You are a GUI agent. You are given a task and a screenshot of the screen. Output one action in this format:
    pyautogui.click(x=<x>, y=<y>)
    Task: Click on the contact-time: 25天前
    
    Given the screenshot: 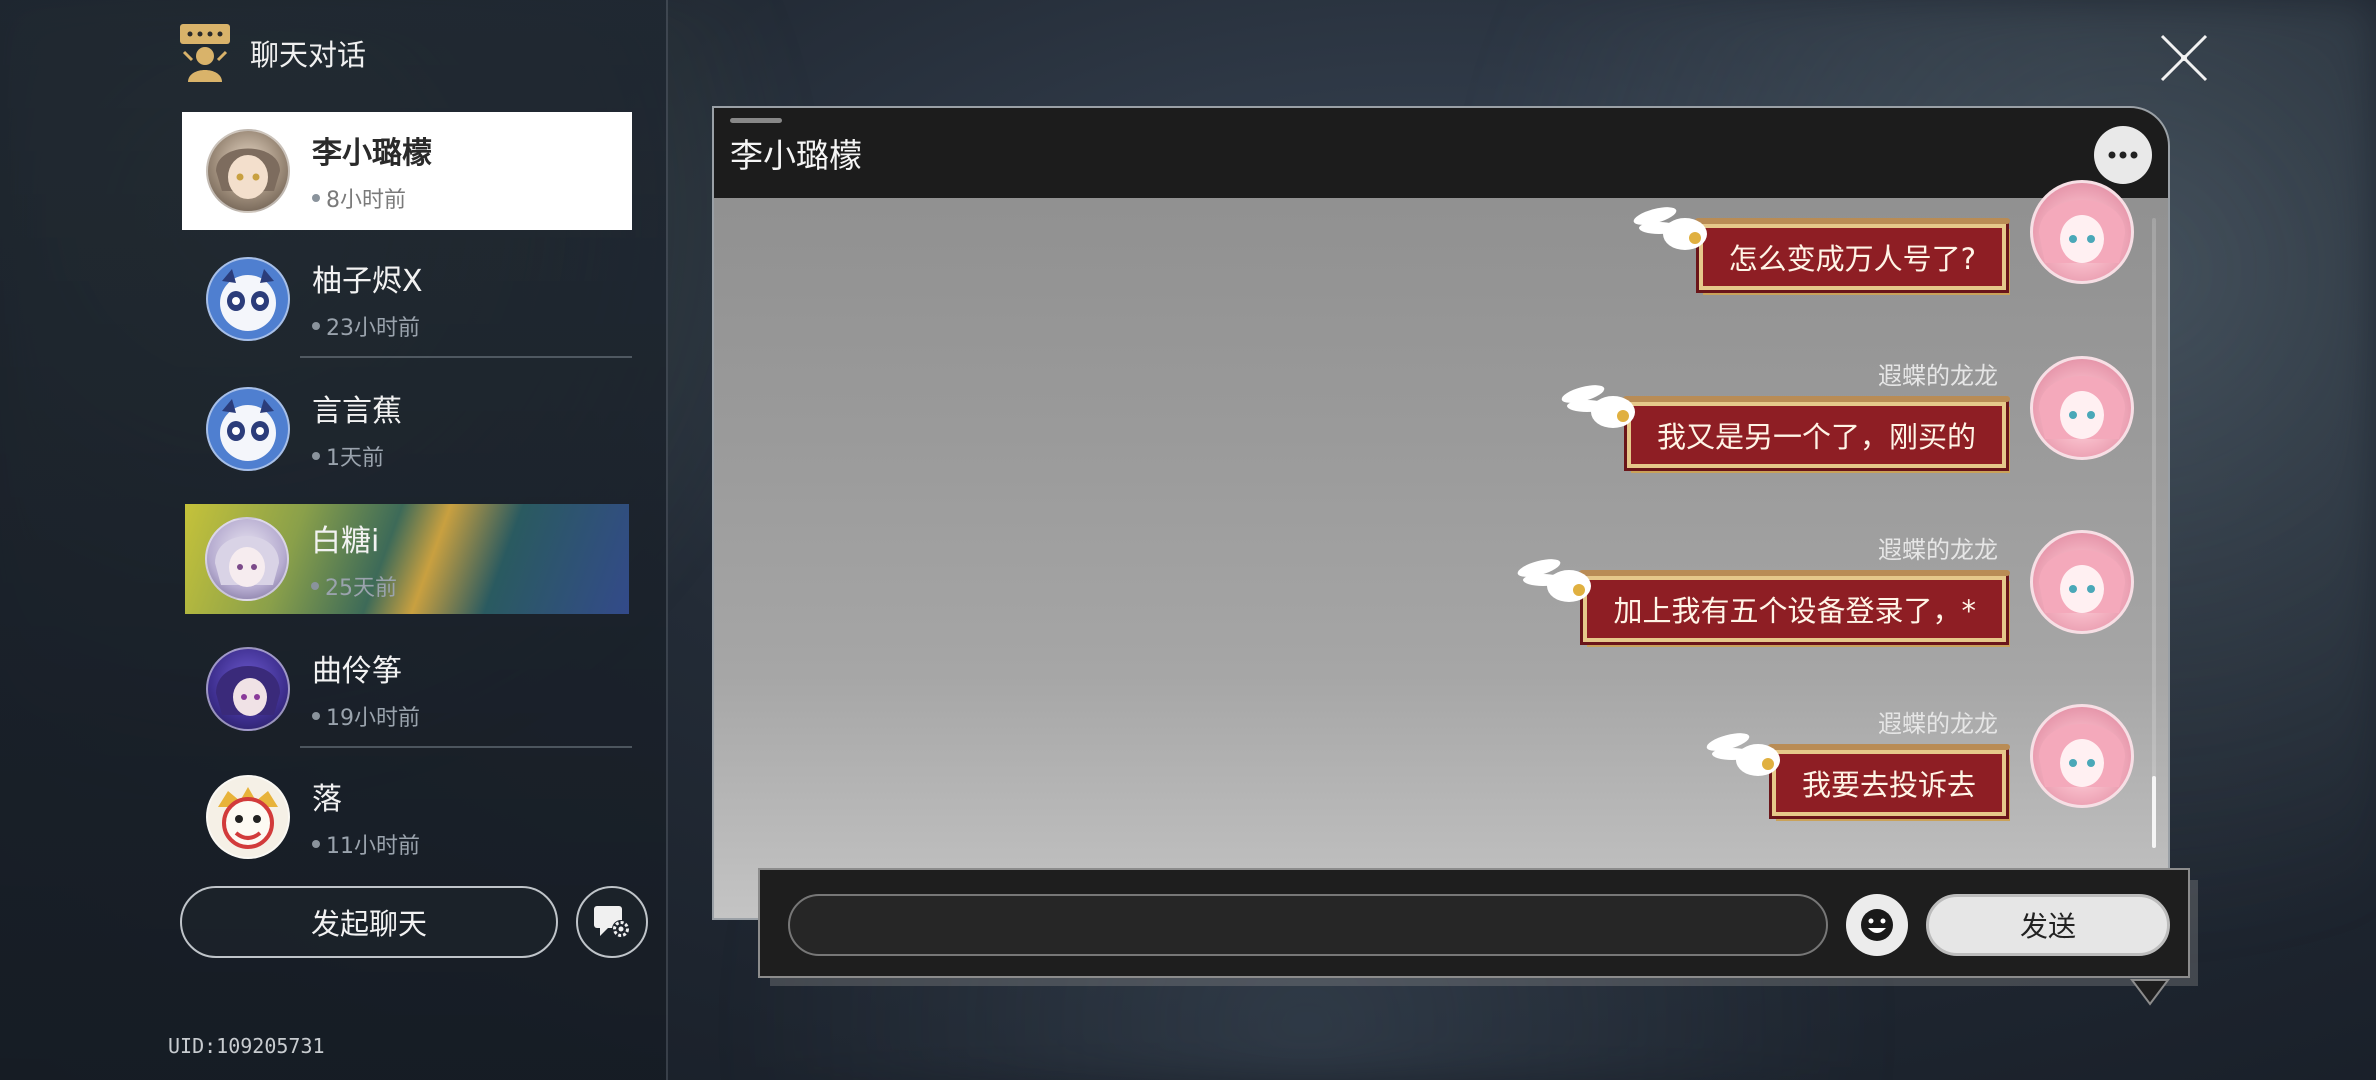 What is the action you would take?
    pyautogui.click(x=354, y=586)
    